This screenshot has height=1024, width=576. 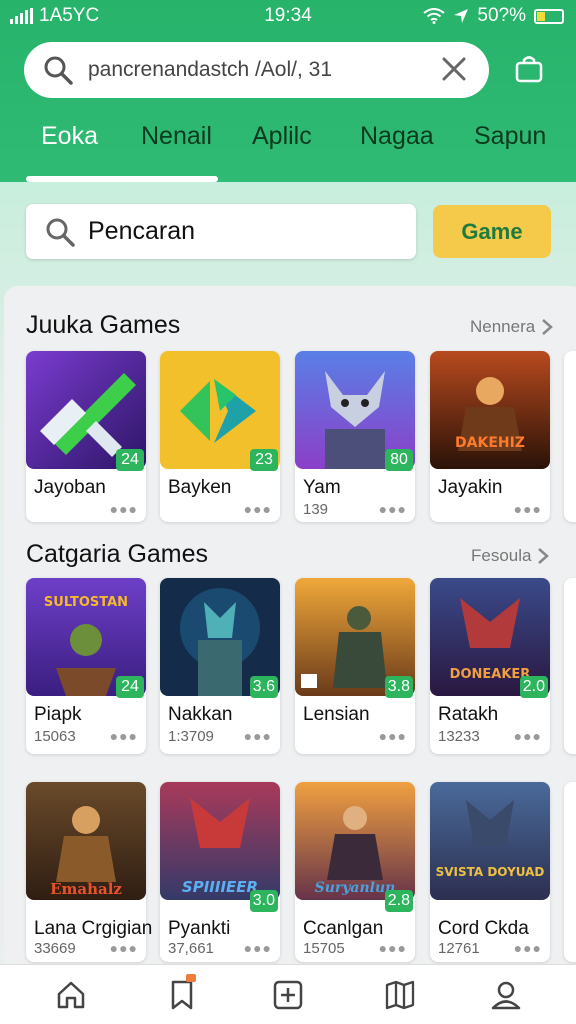 What do you see at coordinates (200, 487) in the screenshot?
I see `game-name: Bayken` at bounding box center [200, 487].